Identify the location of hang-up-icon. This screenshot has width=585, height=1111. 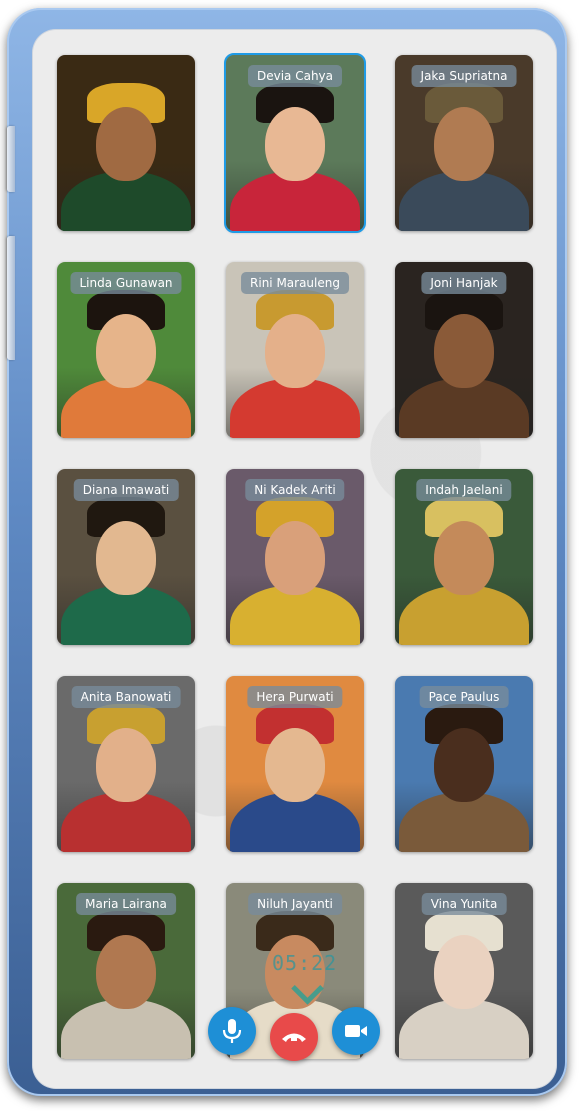
(294, 1037).